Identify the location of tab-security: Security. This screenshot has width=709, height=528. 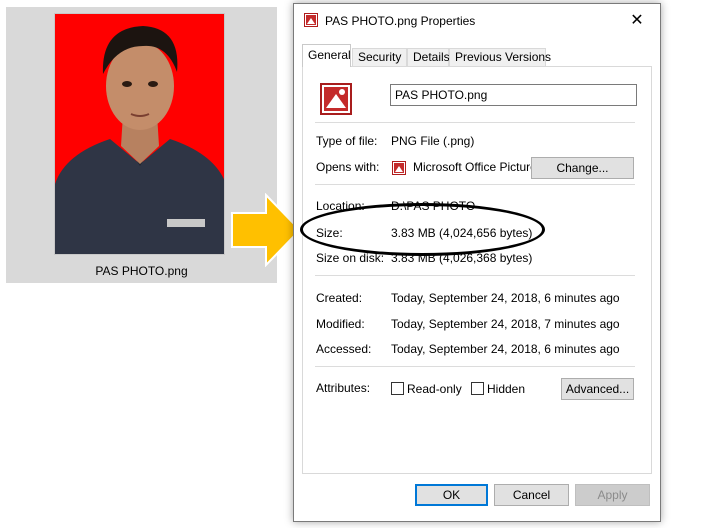
(379, 57).